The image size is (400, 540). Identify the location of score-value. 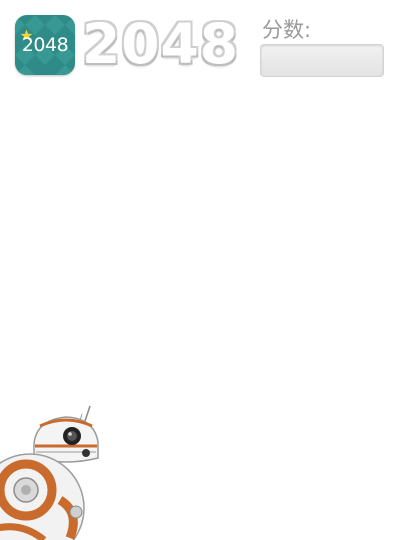
(322, 60).